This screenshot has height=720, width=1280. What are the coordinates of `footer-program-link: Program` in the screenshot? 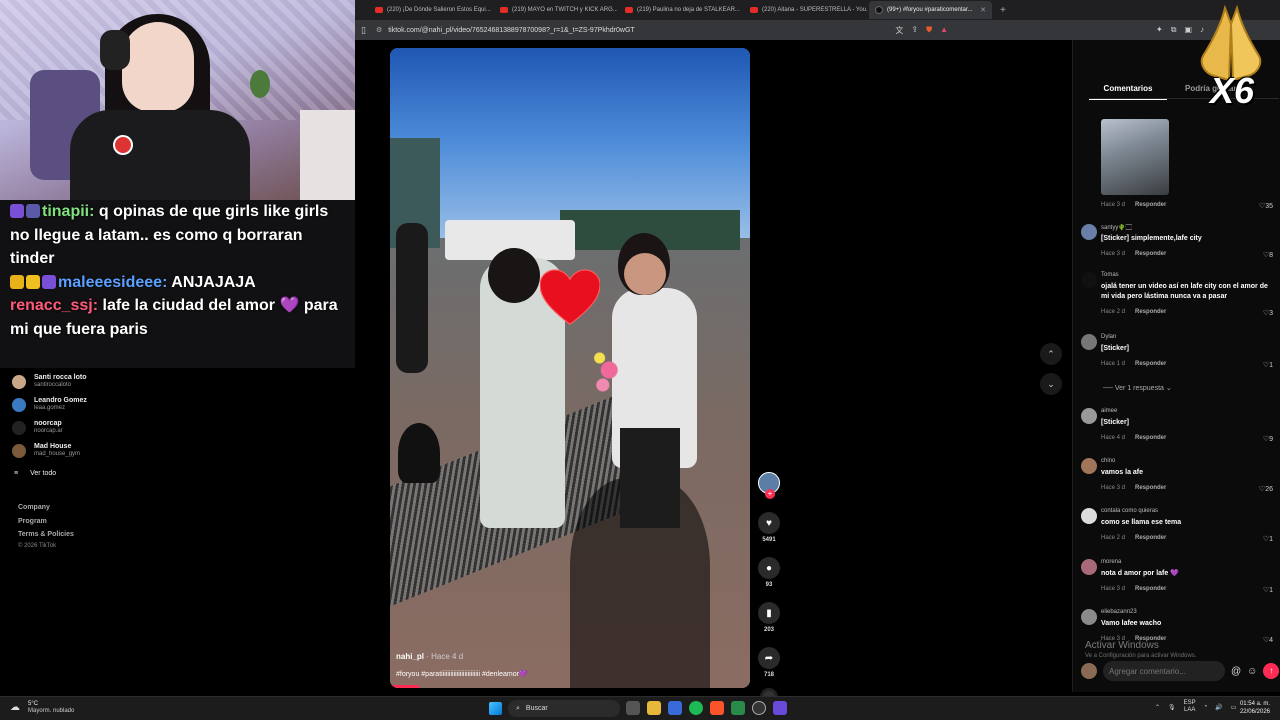 It's located at (46, 522).